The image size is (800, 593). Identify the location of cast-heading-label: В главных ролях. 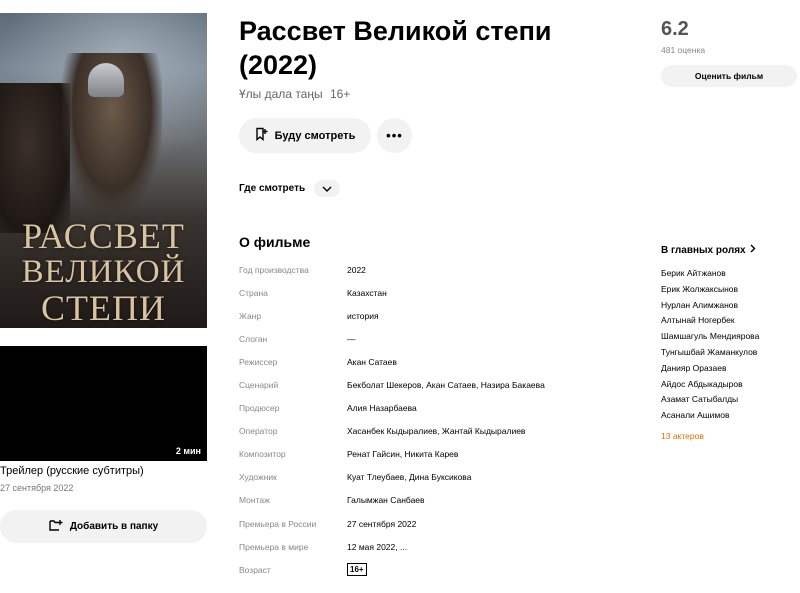
(703, 250).